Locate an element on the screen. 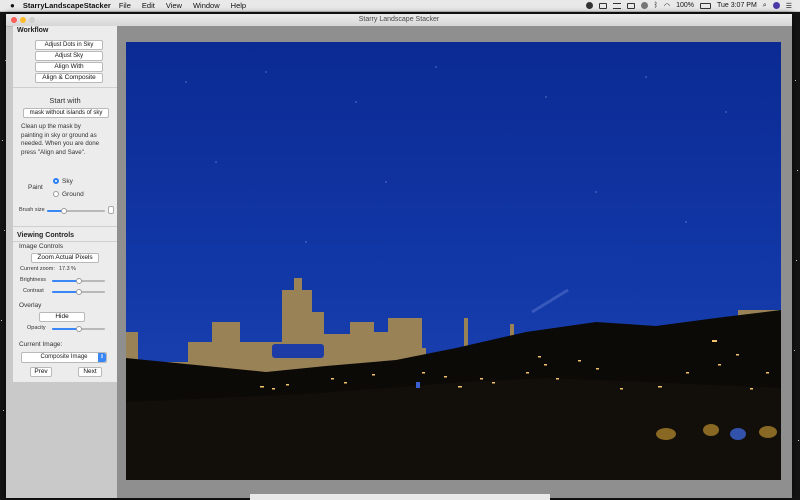 This screenshot has width=800, height=500. opacity-slider is located at coordinates (78, 329).